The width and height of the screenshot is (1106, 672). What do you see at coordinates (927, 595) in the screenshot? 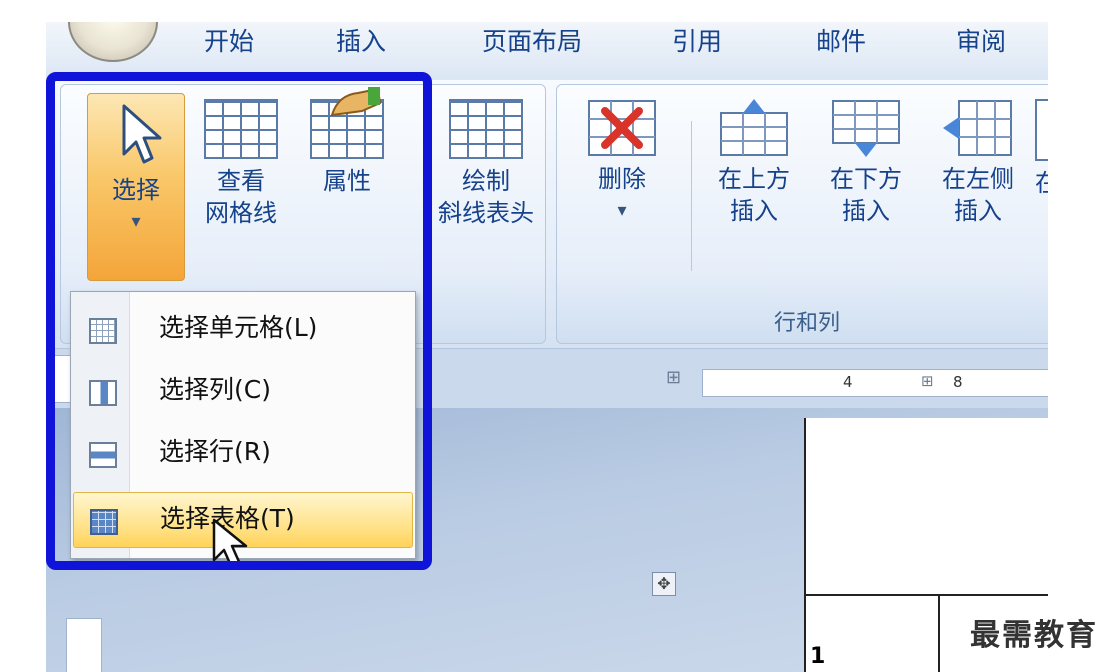
I see `table-border-top` at bounding box center [927, 595].